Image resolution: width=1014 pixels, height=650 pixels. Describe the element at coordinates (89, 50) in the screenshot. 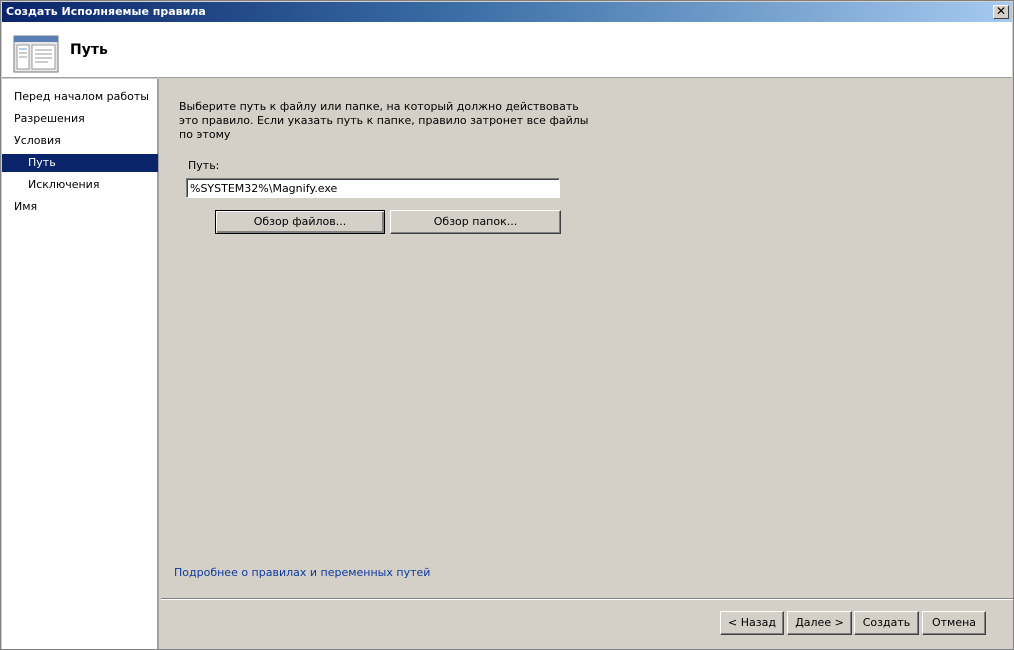

I see `page-title: Путь` at that location.